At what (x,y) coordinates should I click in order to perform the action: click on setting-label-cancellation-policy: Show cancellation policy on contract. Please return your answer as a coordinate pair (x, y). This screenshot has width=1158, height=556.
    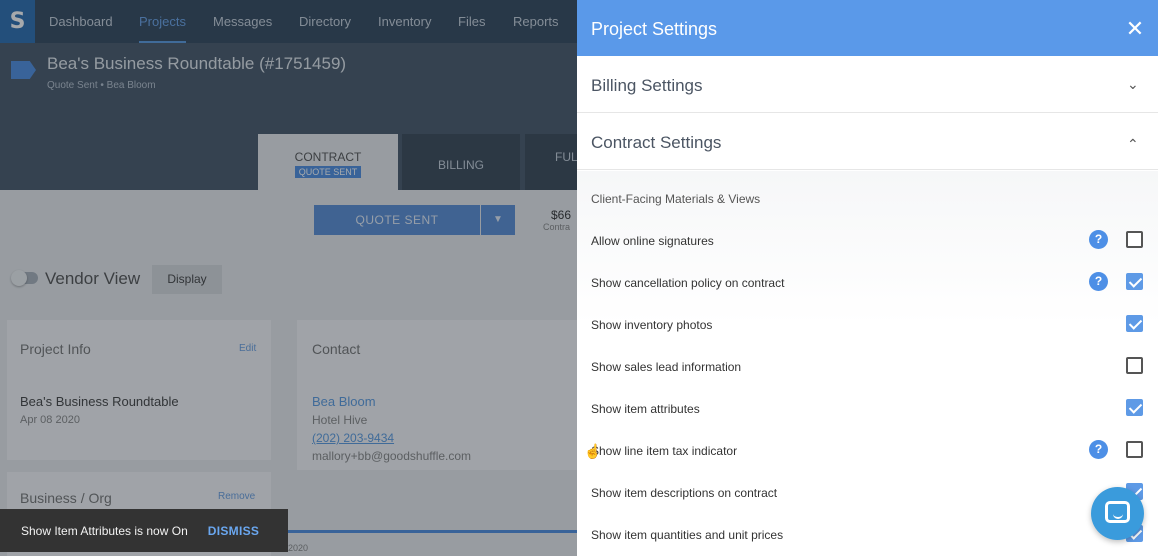
    Looking at the image, I should click on (688, 283).